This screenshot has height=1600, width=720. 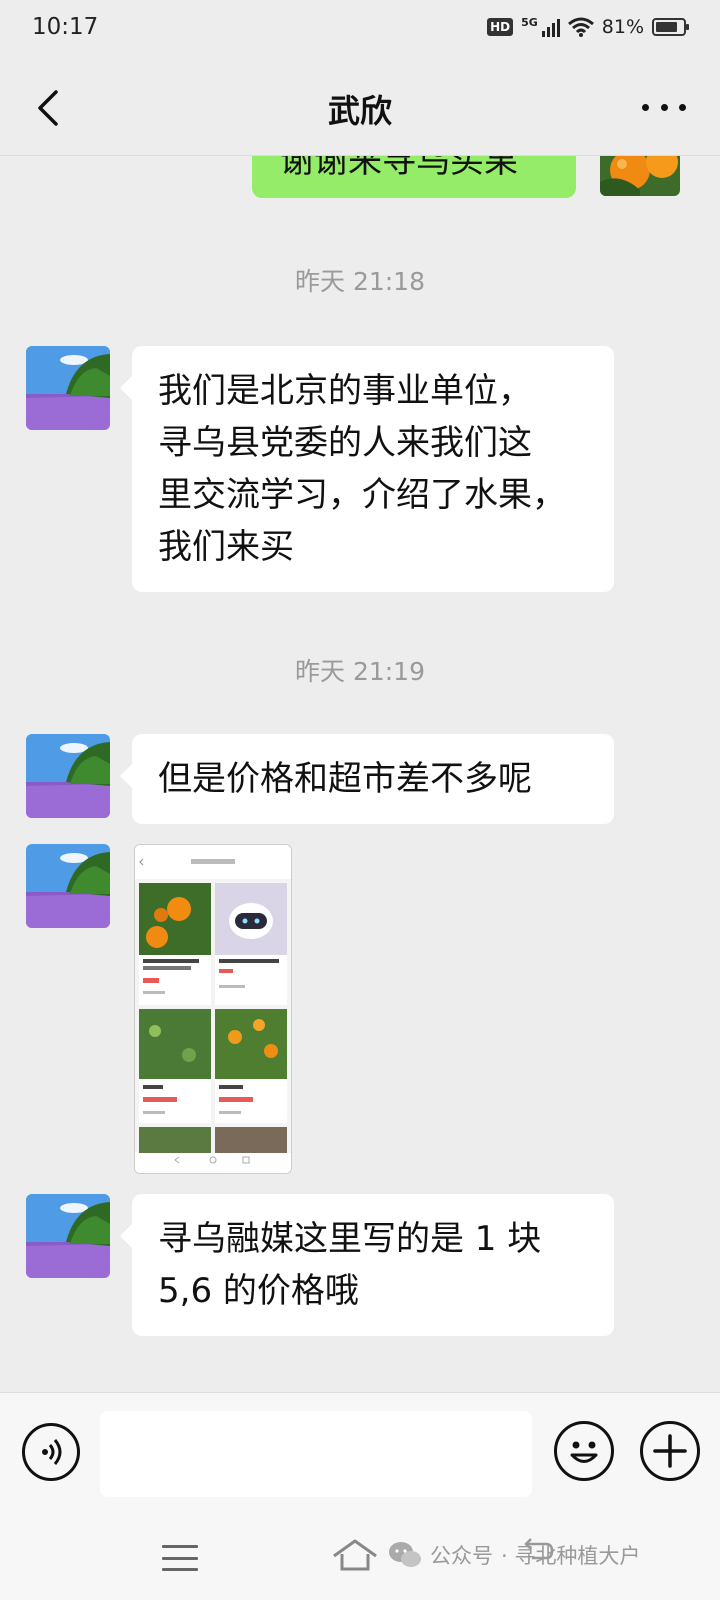 I want to click on voice-input-icon, so click(x=51, y=1452).